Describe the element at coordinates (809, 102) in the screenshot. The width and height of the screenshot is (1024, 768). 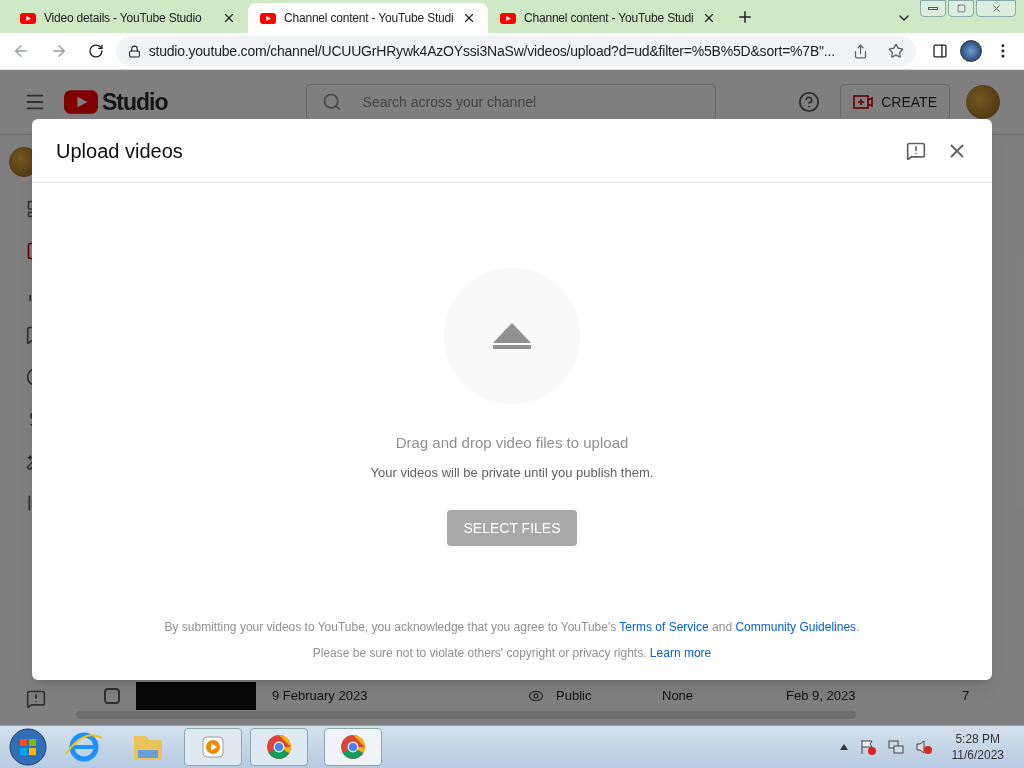
I see `help-icon` at that location.